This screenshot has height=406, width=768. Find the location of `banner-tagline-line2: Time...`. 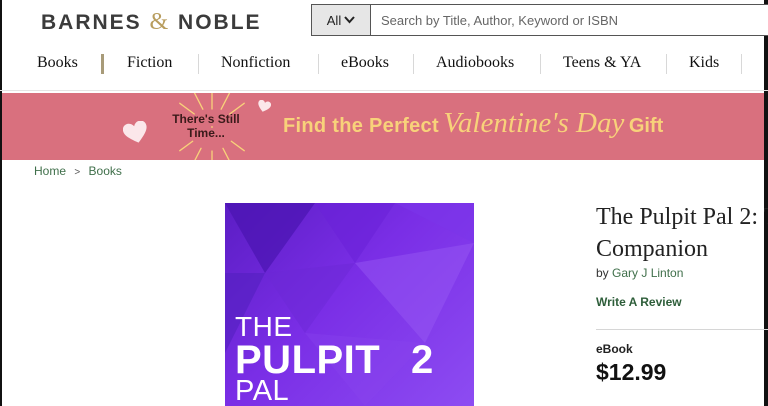

banner-tagline-line2: Time... is located at coordinates (206, 133).